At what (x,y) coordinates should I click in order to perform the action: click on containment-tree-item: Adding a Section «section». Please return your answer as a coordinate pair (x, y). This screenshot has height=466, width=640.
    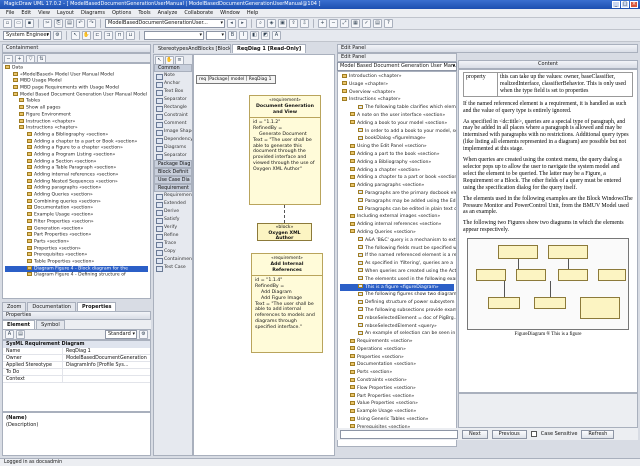
    Looking at the image, I should click on (76, 162).